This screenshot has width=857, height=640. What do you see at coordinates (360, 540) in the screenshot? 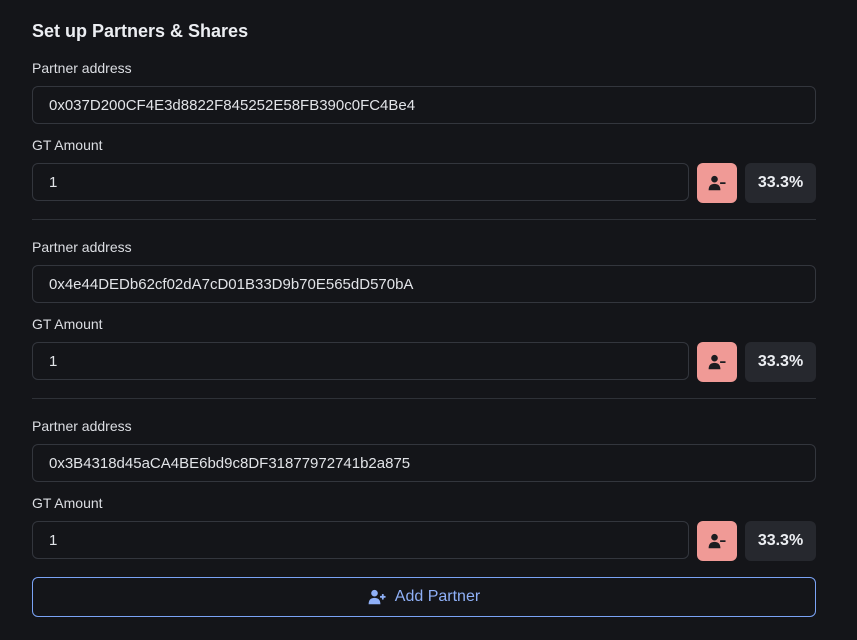
I see `gt-amount-input` at bounding box center [360, 540].